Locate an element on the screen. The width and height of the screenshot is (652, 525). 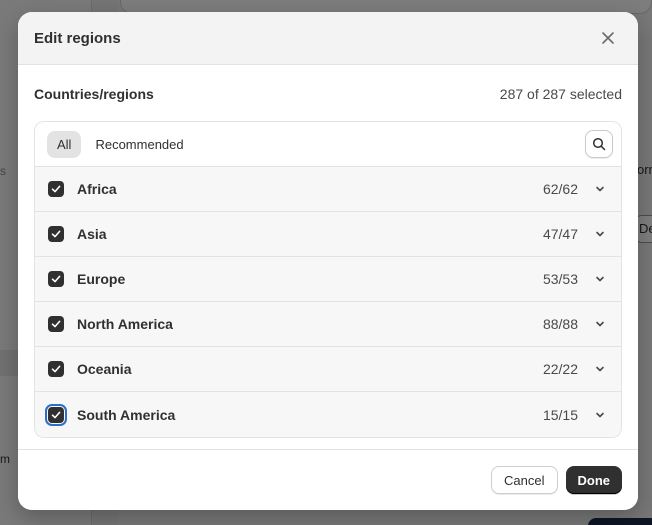
region-row-europe: Europe 53/53 is located at coordinates (328, 279).